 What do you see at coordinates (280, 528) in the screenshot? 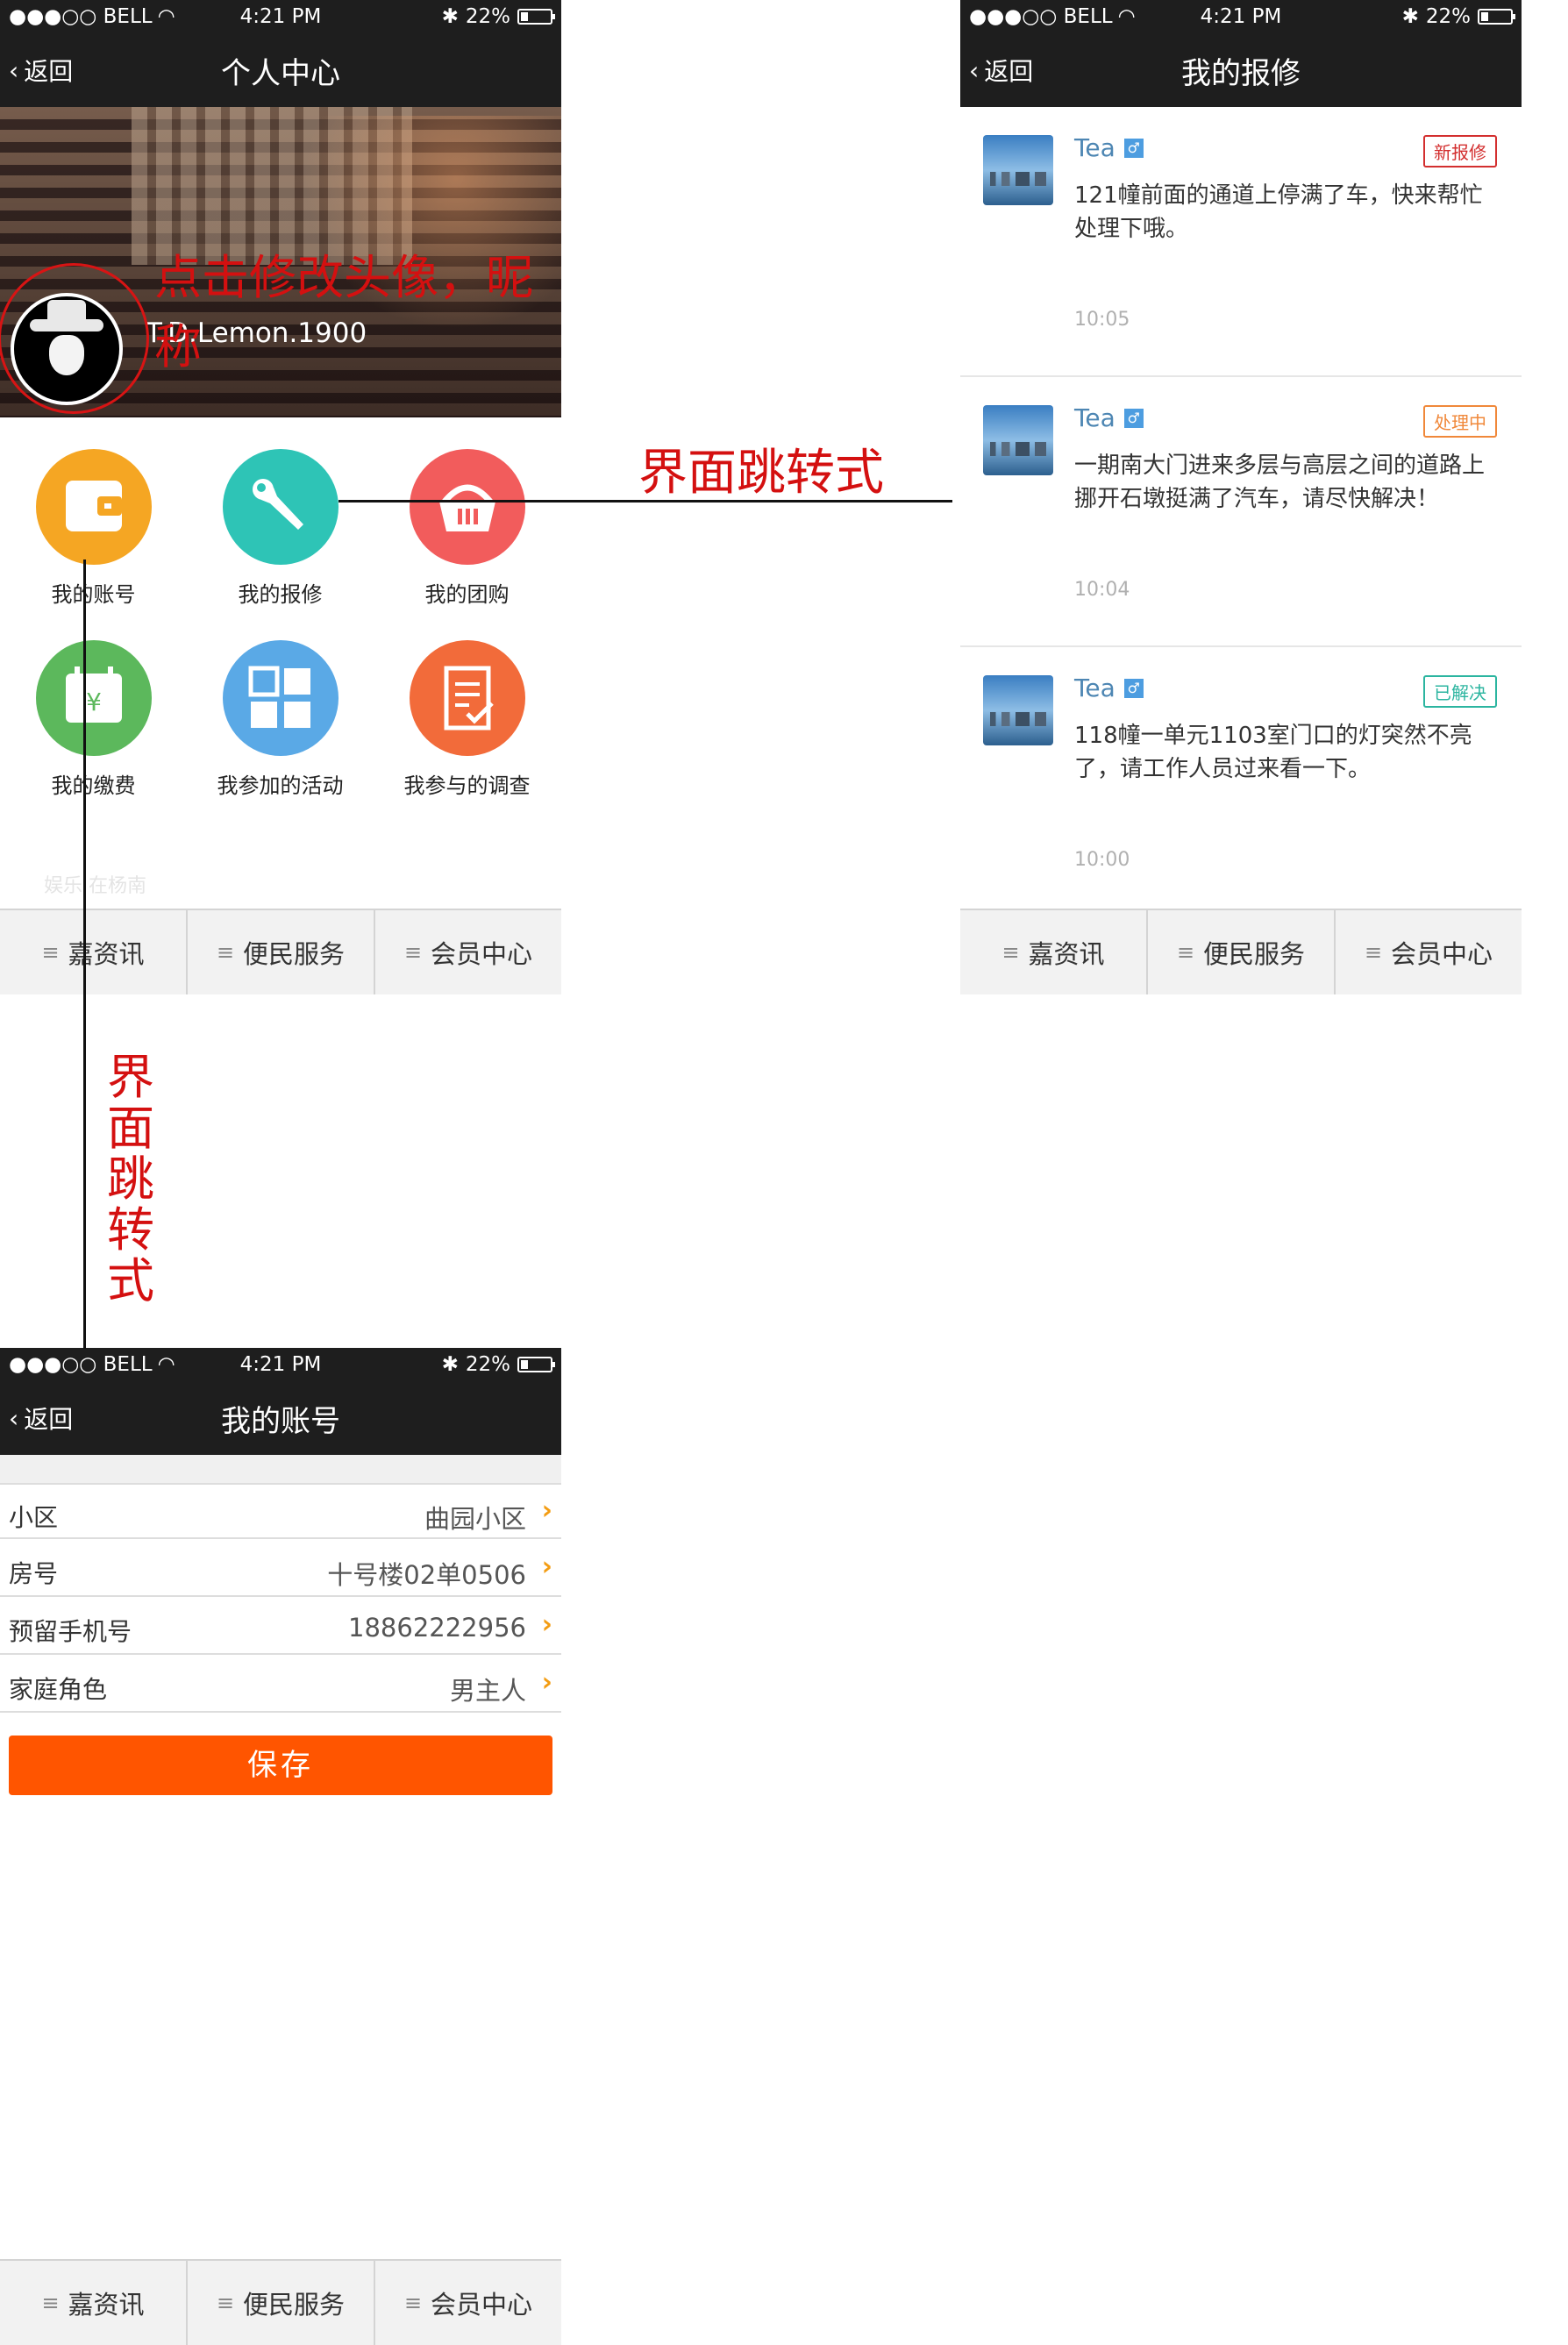
I see `grid-item-repairs: 我的报修` at bounding box center [280, 528].